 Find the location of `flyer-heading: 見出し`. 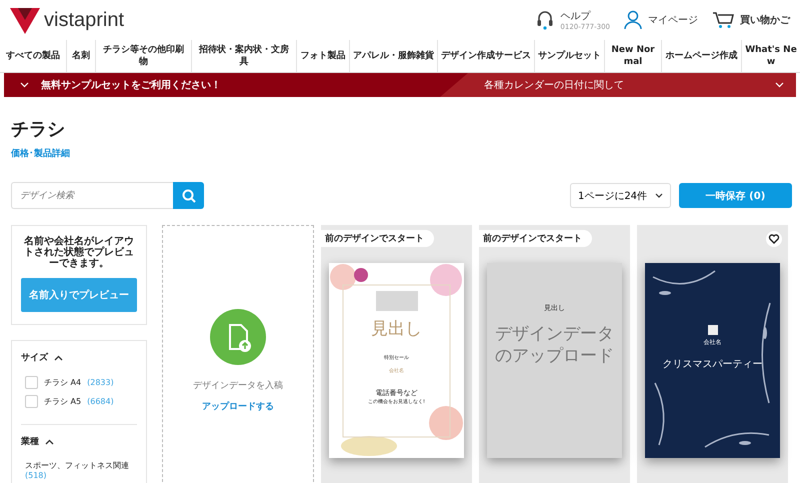

flyer-heading: 見出し is located at coordinates (396, 329).